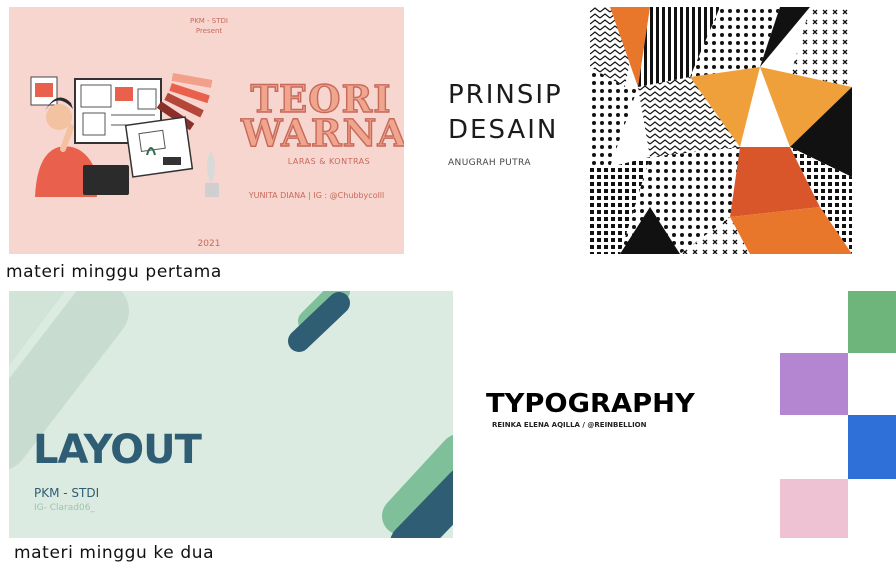 The image size is (896, 569). I want to click on color-block-green, so click(872, 322).